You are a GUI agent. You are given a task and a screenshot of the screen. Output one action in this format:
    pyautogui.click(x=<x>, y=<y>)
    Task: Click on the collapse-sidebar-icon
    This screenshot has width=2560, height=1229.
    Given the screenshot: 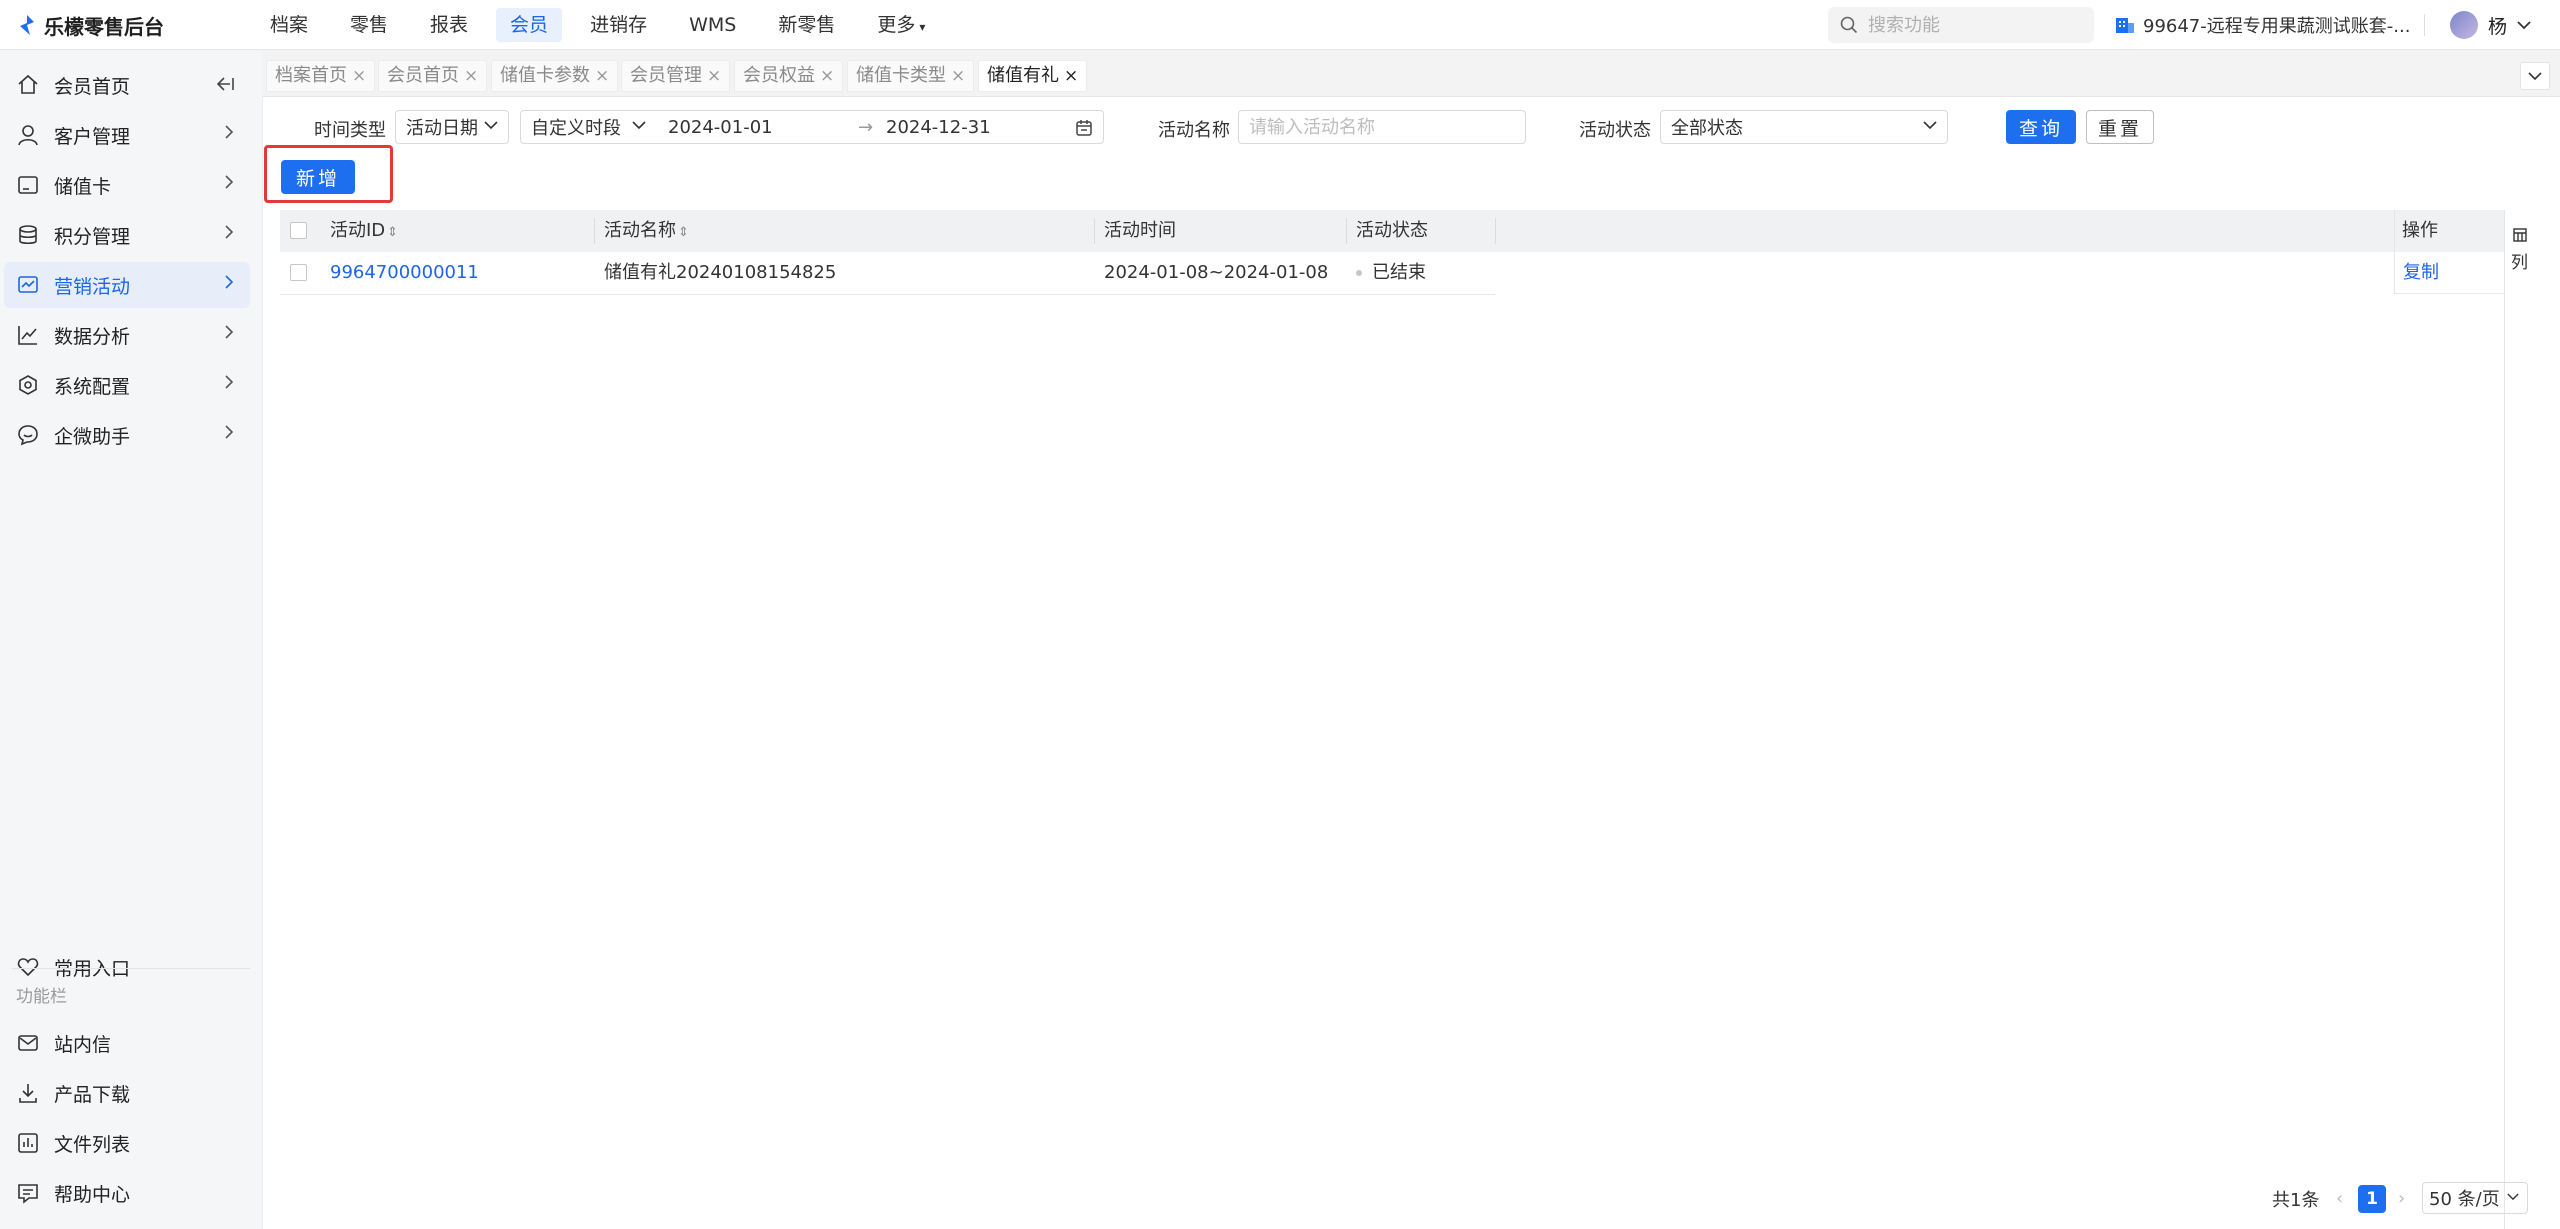 What is the action you would take?
    pyautogui.click(x=225, y=84)
    